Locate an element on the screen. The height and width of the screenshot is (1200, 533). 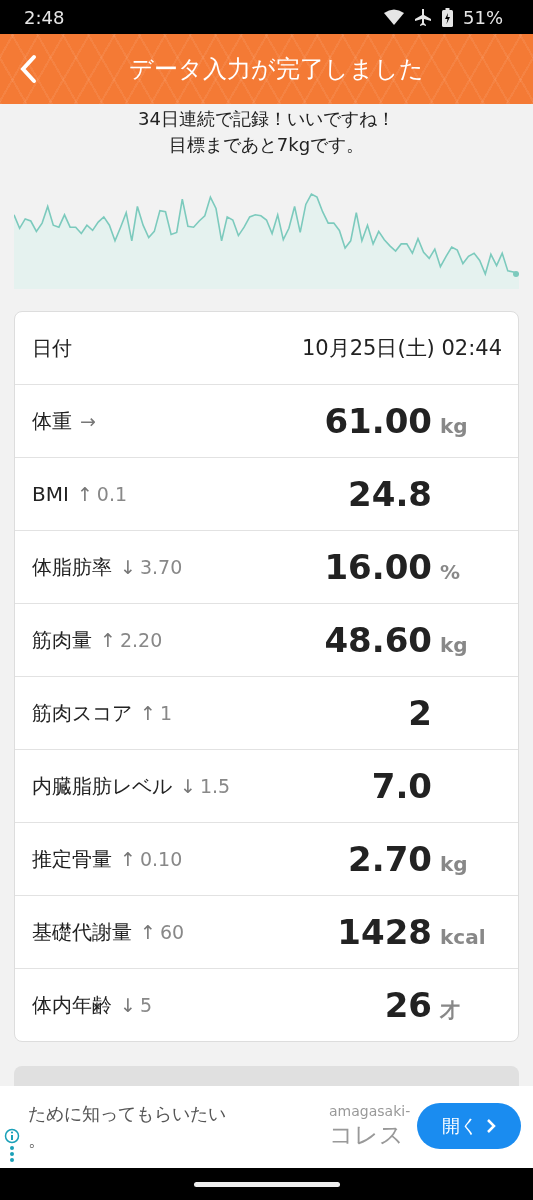
change-value: 0.10 is located at coordinates (161, 859).